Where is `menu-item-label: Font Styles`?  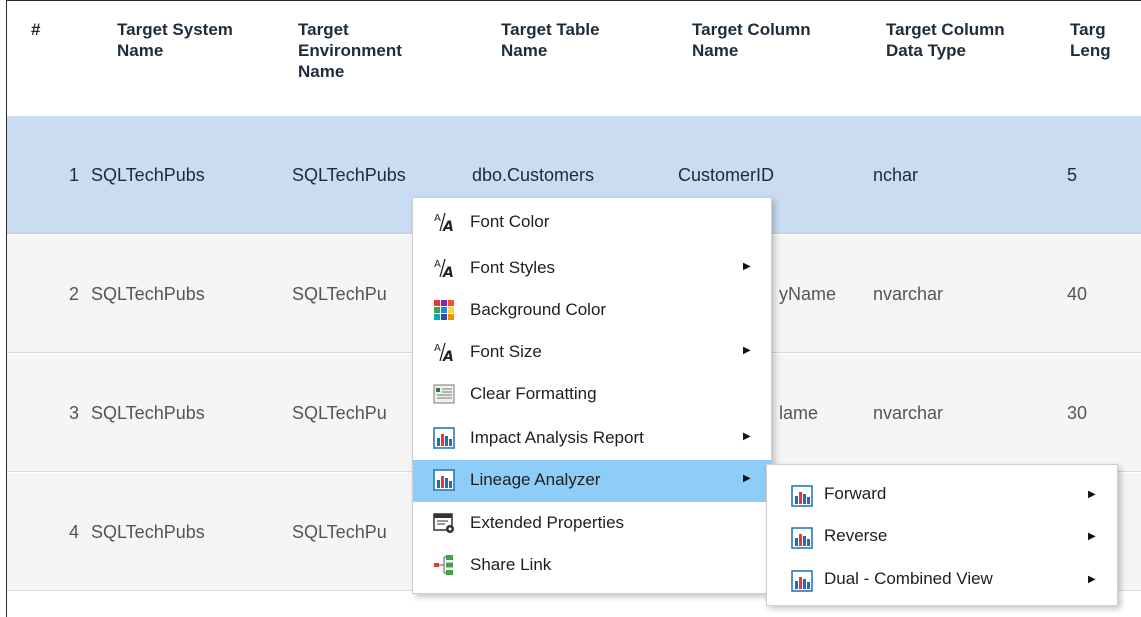 menu-item-label: Font Styles is located at coordinates (513, 267).